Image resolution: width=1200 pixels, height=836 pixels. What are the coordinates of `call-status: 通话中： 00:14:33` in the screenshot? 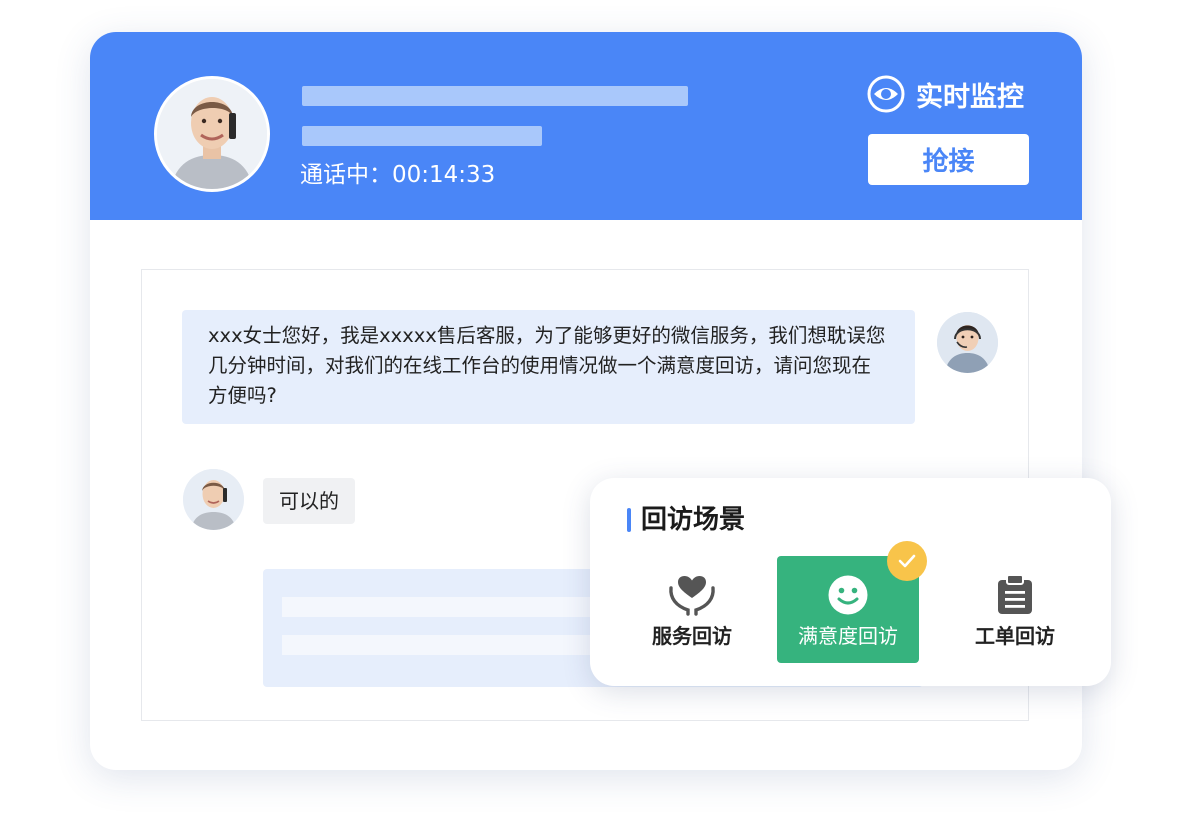 It's located at (397, 175).